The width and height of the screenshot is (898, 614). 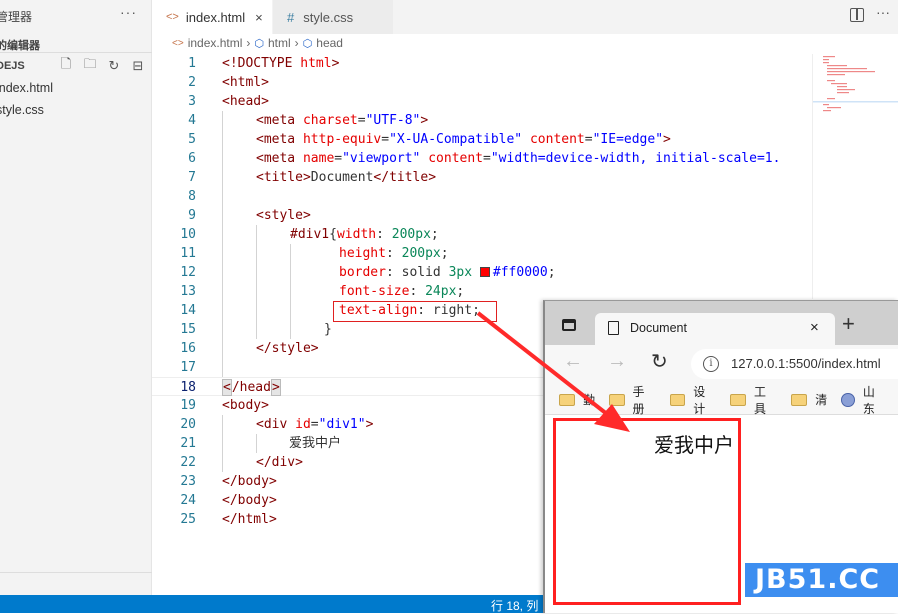 What do you see at coordinates (711, 364) in the screenshot?
I see `info-icon: i` at bounding box center [711, 364].